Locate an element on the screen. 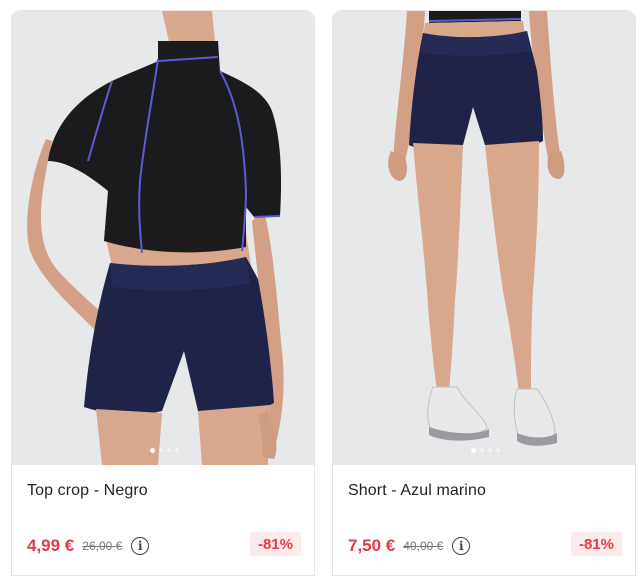 Image resolution: width=640 pixels, height=576 pixels. current-price: 4,99 € is located at coordinates (51, 545).